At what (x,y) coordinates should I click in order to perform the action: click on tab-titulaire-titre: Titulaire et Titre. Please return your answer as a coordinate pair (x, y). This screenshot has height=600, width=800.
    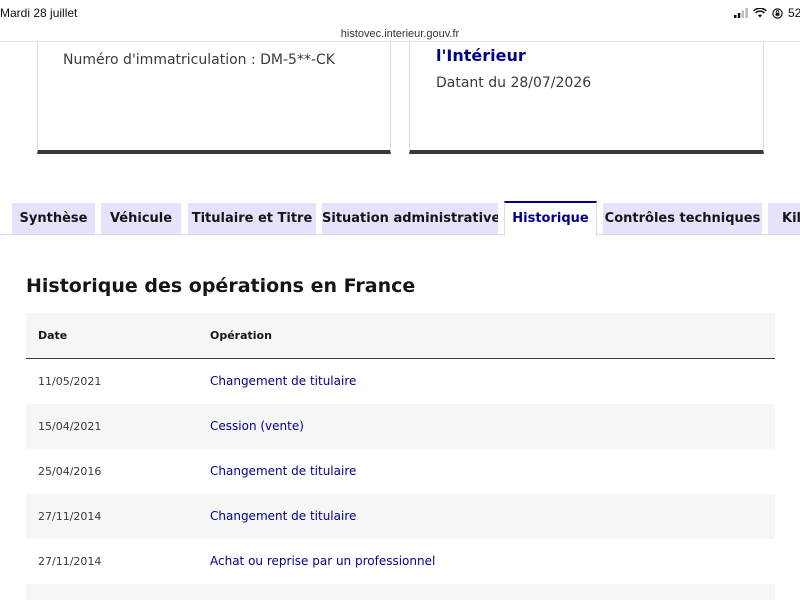
    Looking at the image, I should click on (252, 219).